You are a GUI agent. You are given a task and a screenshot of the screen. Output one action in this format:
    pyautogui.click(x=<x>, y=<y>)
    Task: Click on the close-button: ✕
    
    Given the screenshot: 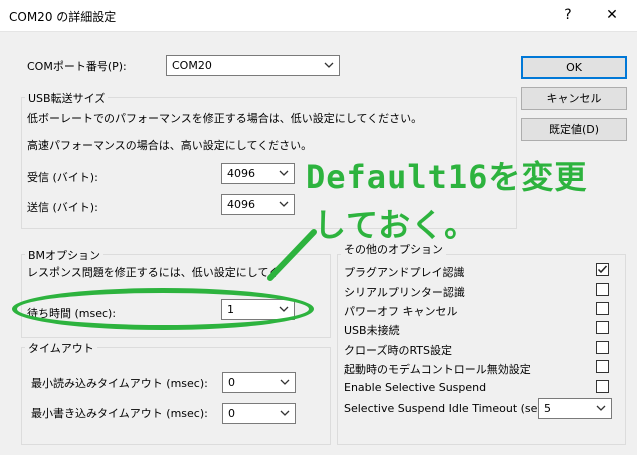 What is the action you would take?
    pyautogui.click(x=612, y=15)
    